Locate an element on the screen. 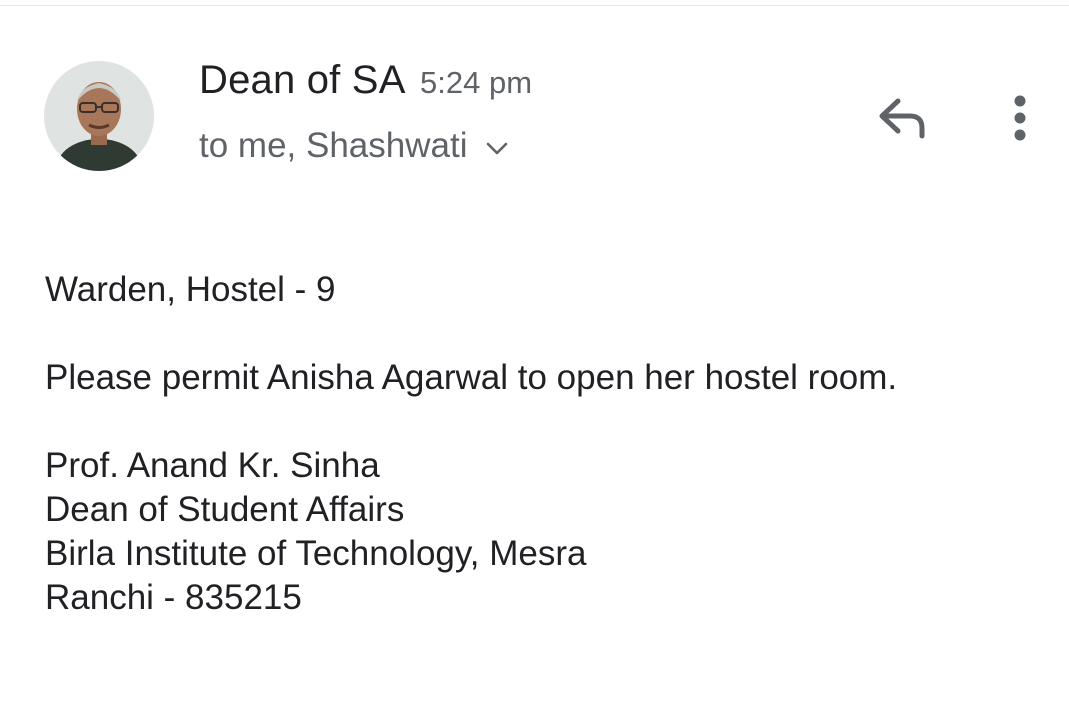  chevron-down-icon is located at coordinates (497, 149).